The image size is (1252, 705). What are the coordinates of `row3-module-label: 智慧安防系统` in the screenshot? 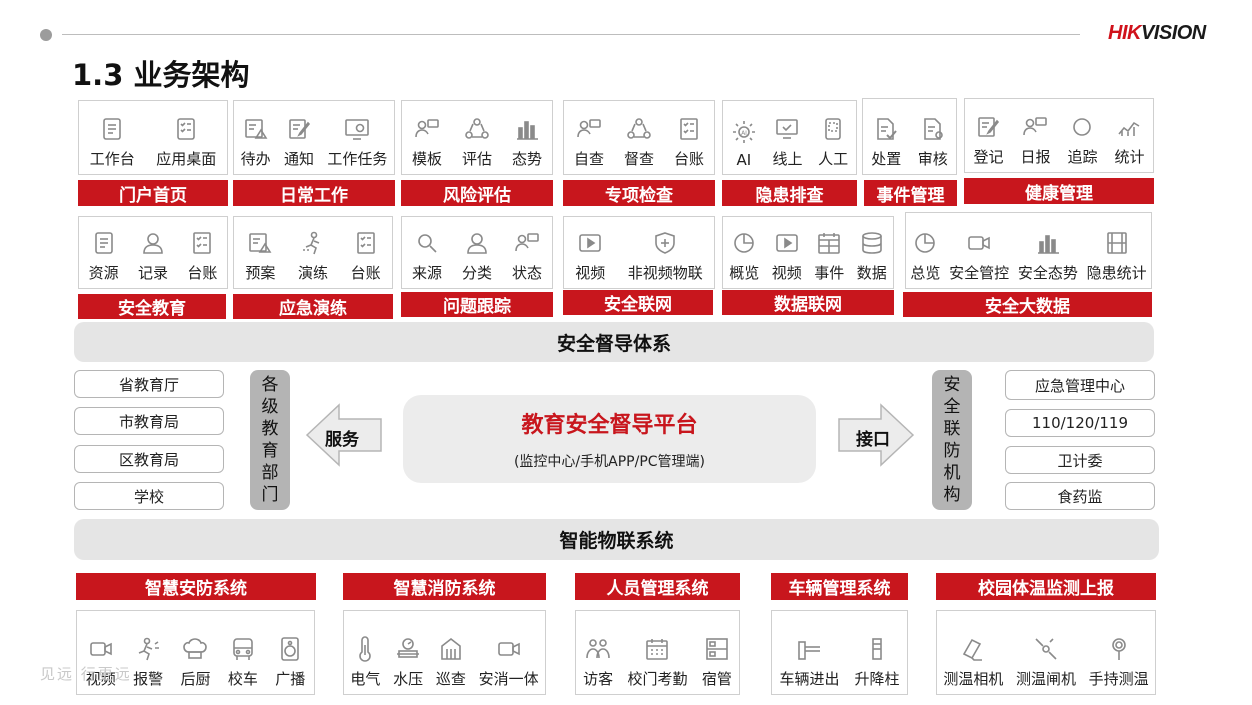 It's located at (196, 586).